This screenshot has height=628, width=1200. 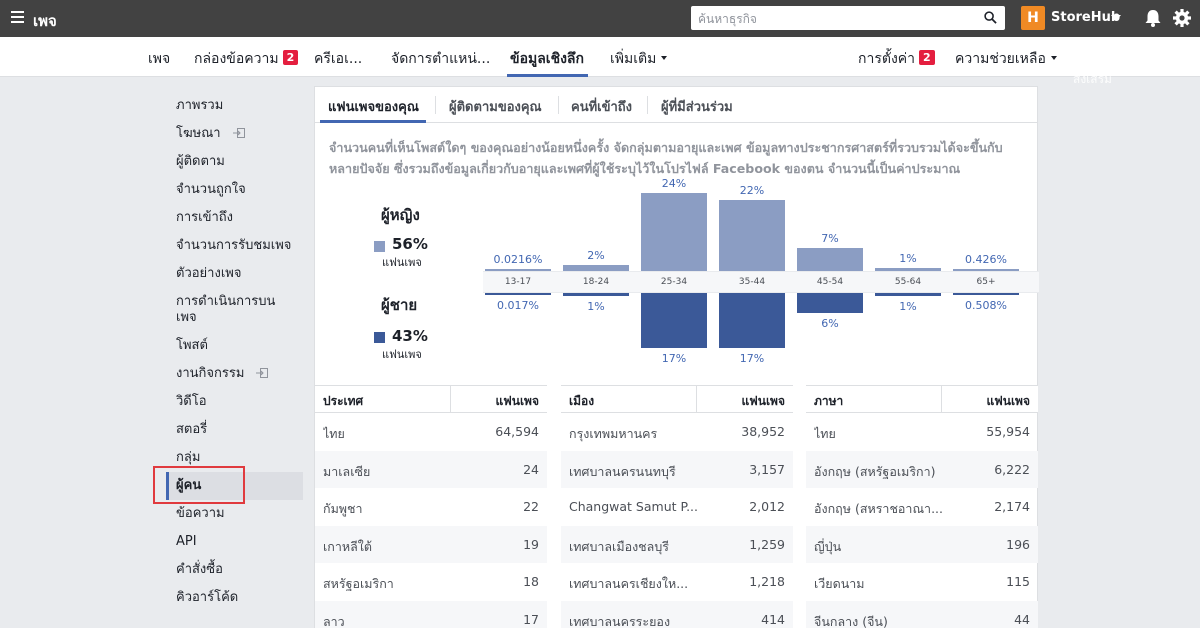 What do you see at coordinates (236, 59) in the screenshot?
I see `nav-item-label: กล่องข้อความ` at bounding box center [236, 59].